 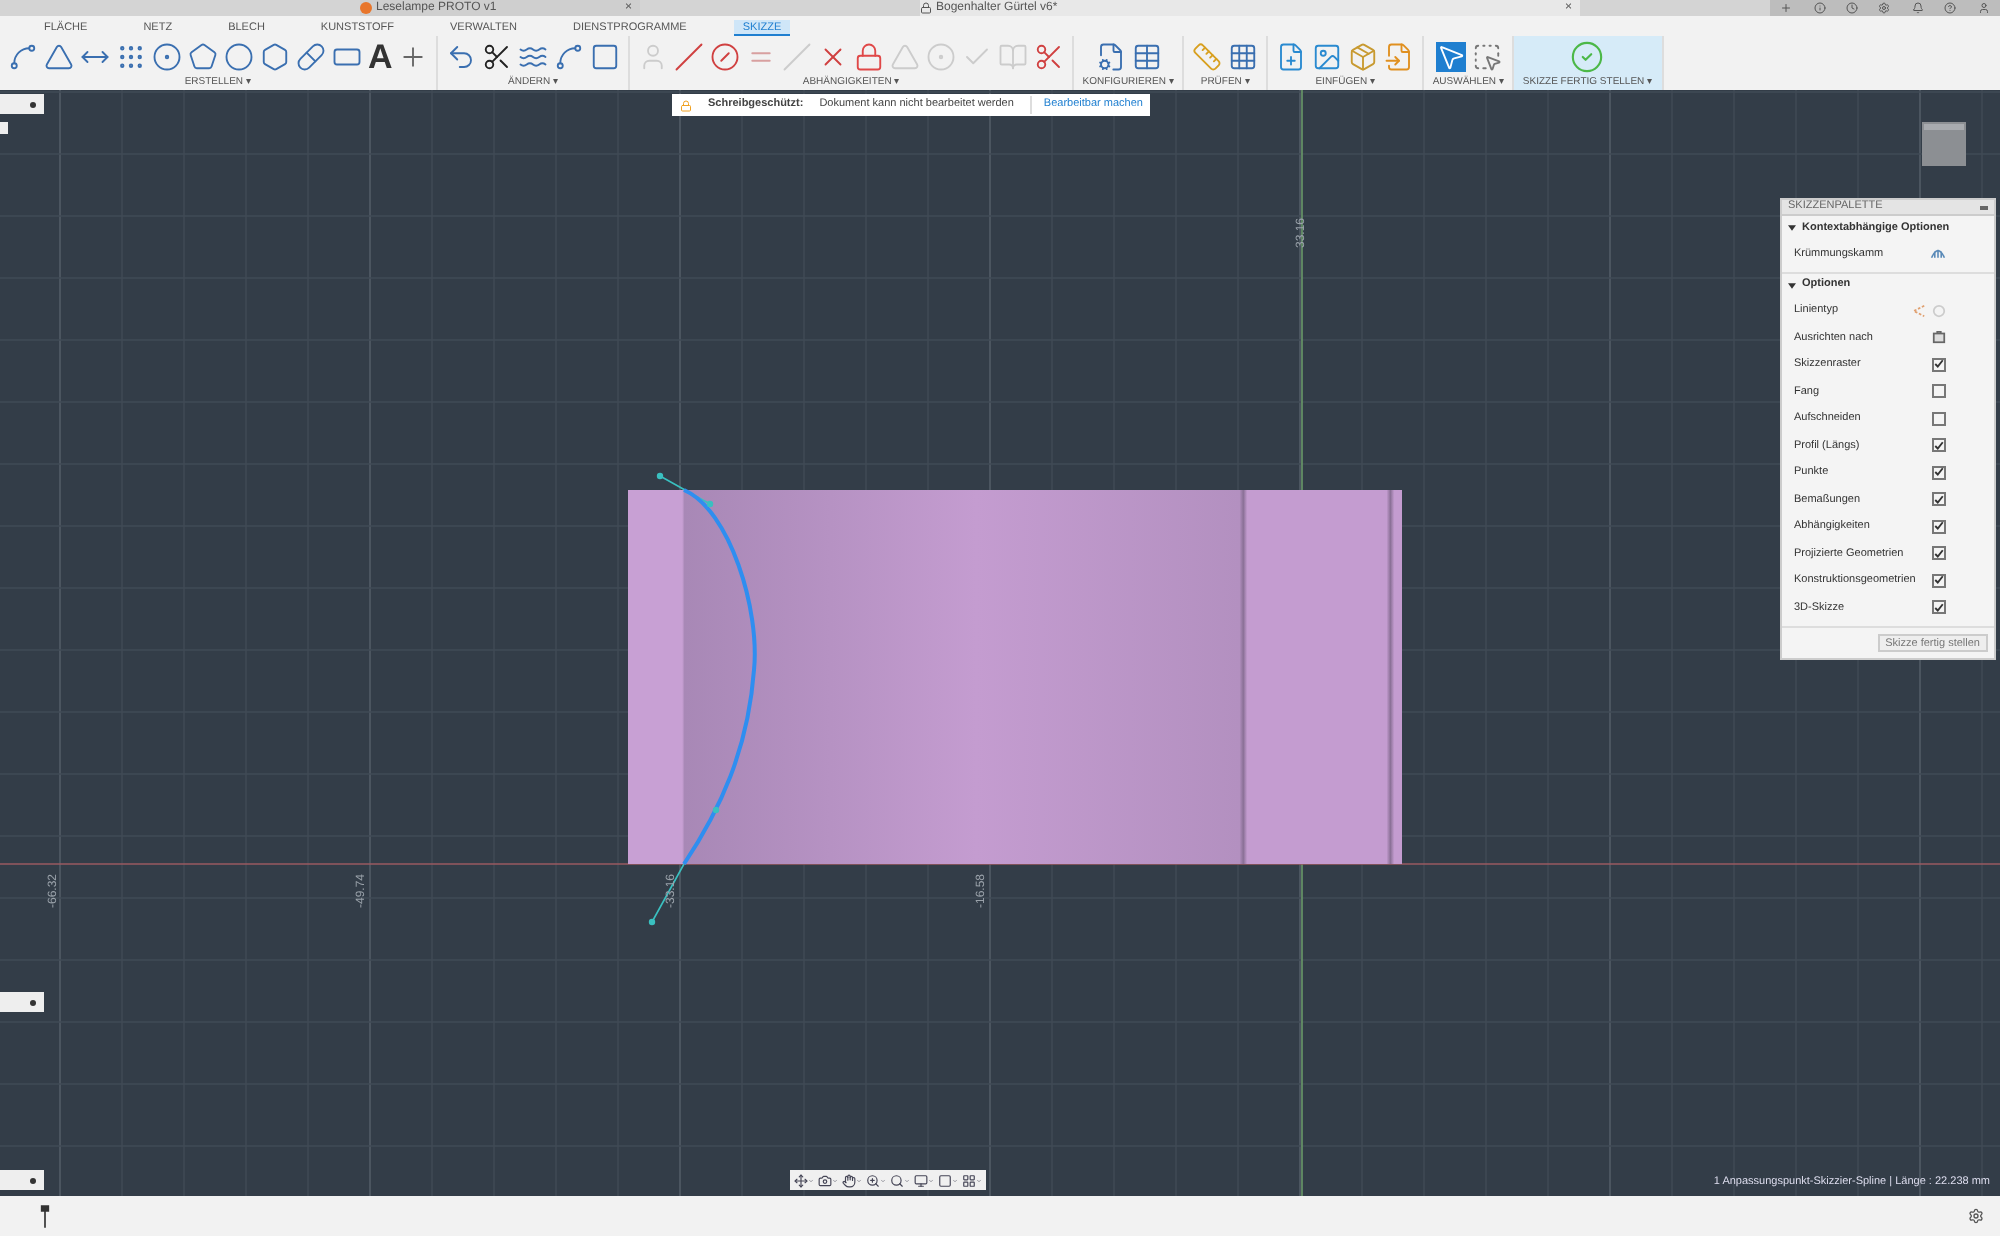 I want to click on dots-grid-icon, so click(x=131, y=56).